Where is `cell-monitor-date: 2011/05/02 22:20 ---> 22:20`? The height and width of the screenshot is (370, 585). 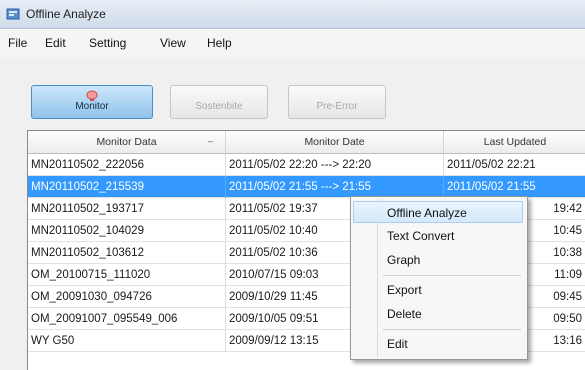
cell-monitor-date: 2011/05/02 22:20 ---> 22:20 is located at coordinates (335, 165).